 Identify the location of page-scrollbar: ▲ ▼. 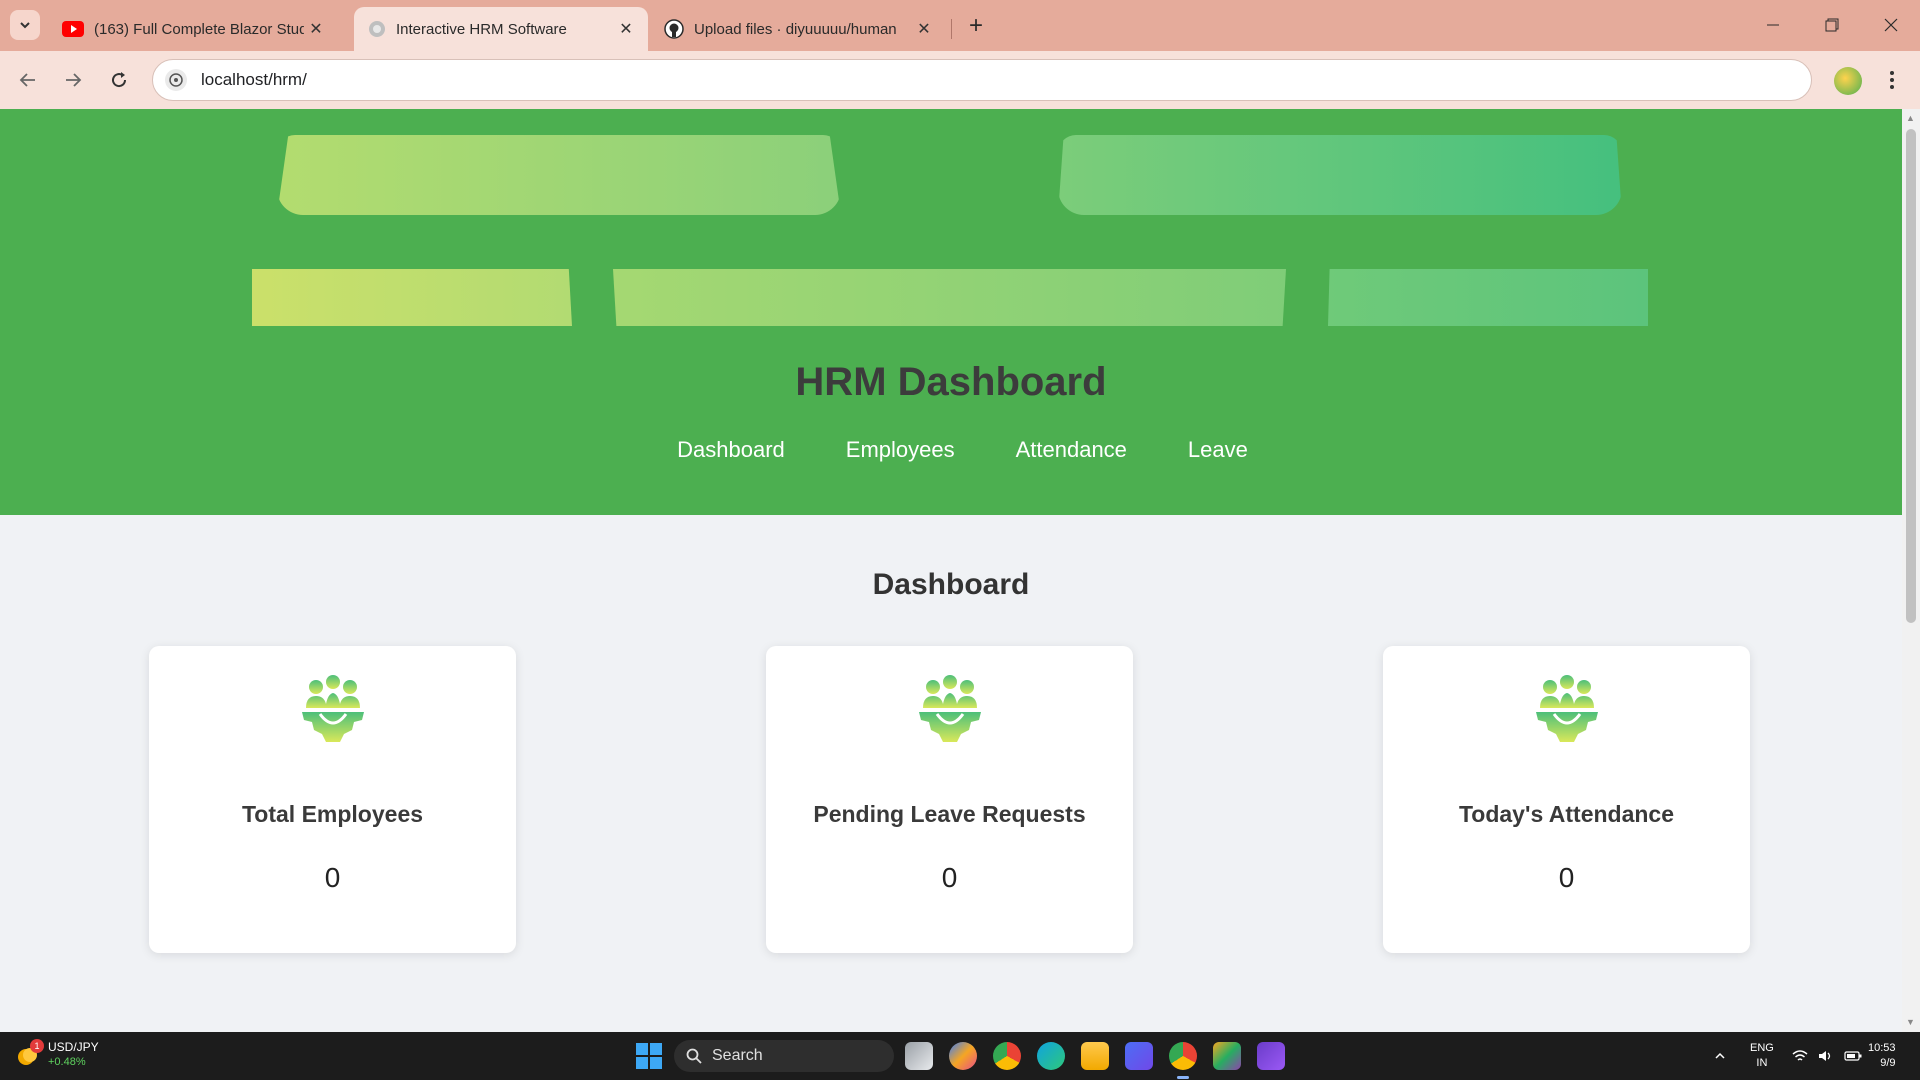
(1911, 570).